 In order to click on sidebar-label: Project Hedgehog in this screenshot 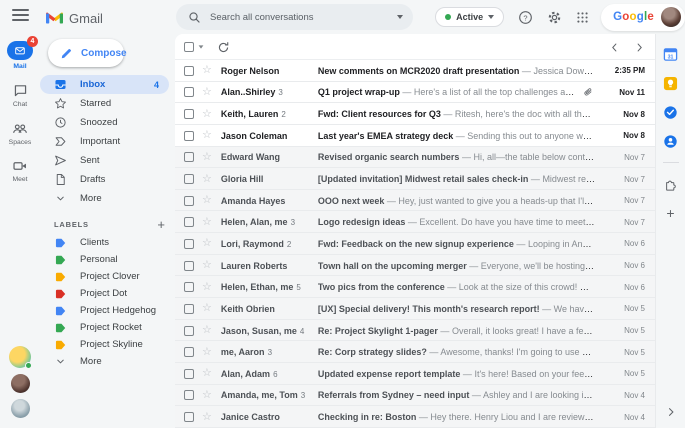, I will do `click(107, 310)`.